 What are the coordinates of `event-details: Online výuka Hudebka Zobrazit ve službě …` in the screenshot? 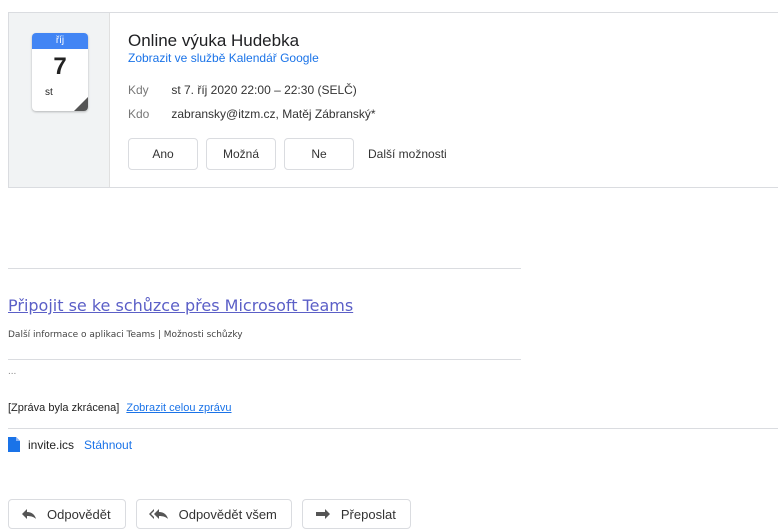 It's located at (223, 48).